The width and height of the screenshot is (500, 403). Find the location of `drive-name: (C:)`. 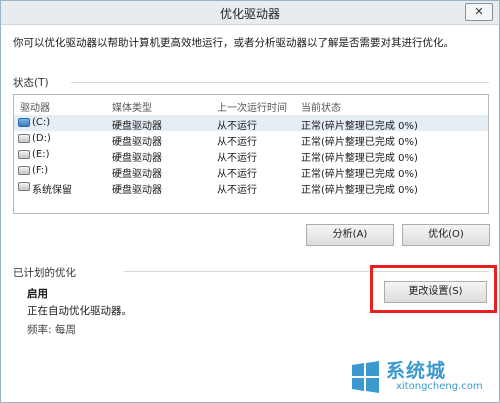

drive-name: (C:) is located at coordinates (41, 122).